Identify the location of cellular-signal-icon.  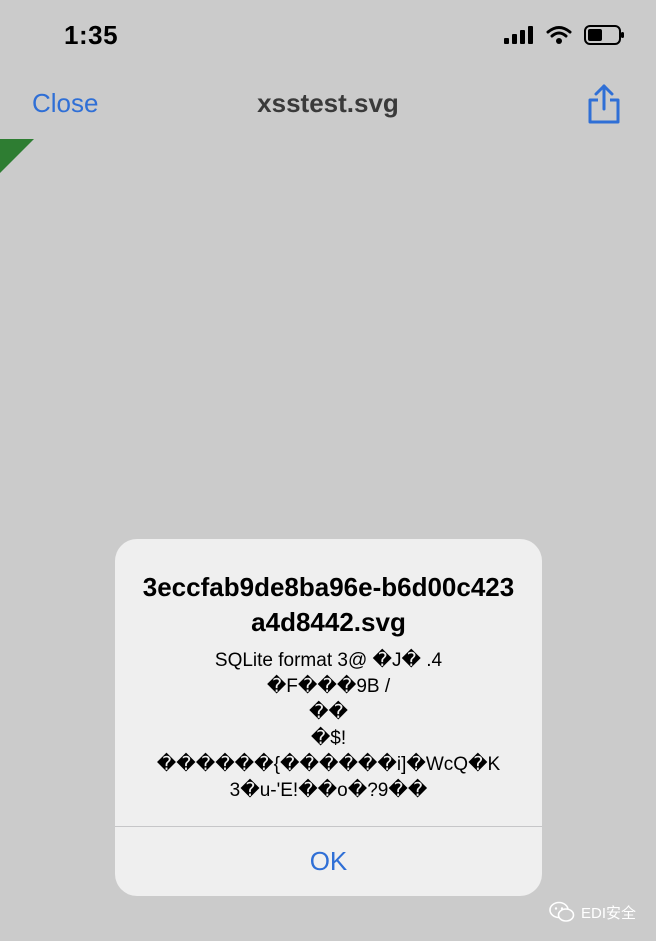
(518, 35).